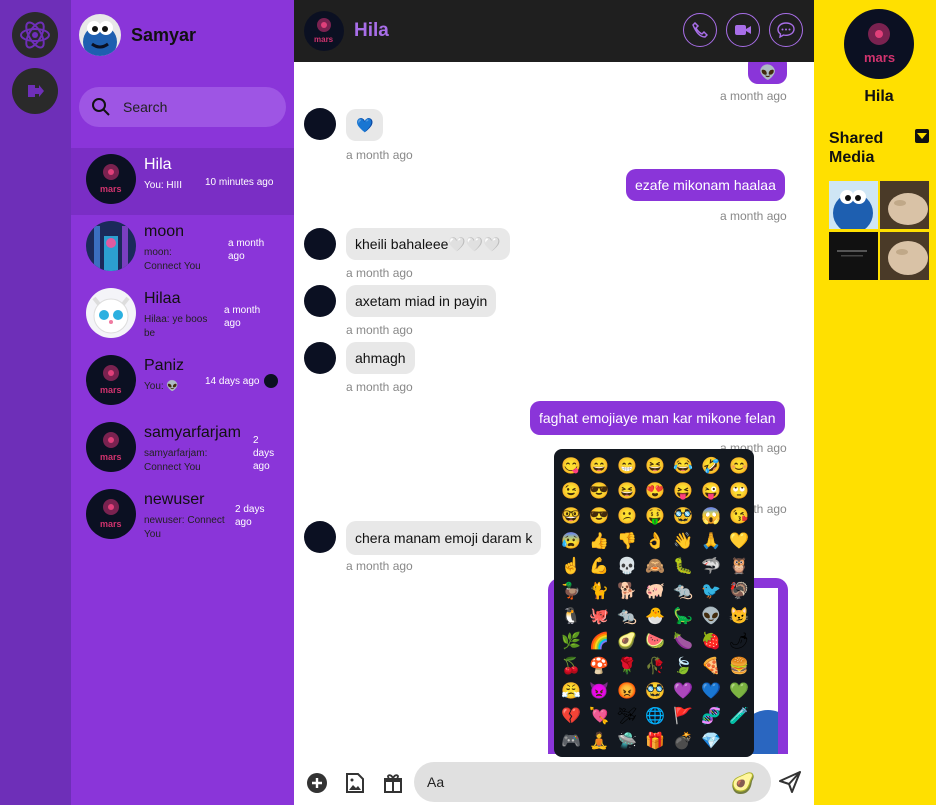  I want to click on emoji-option: 🌈, so click(599, 641).